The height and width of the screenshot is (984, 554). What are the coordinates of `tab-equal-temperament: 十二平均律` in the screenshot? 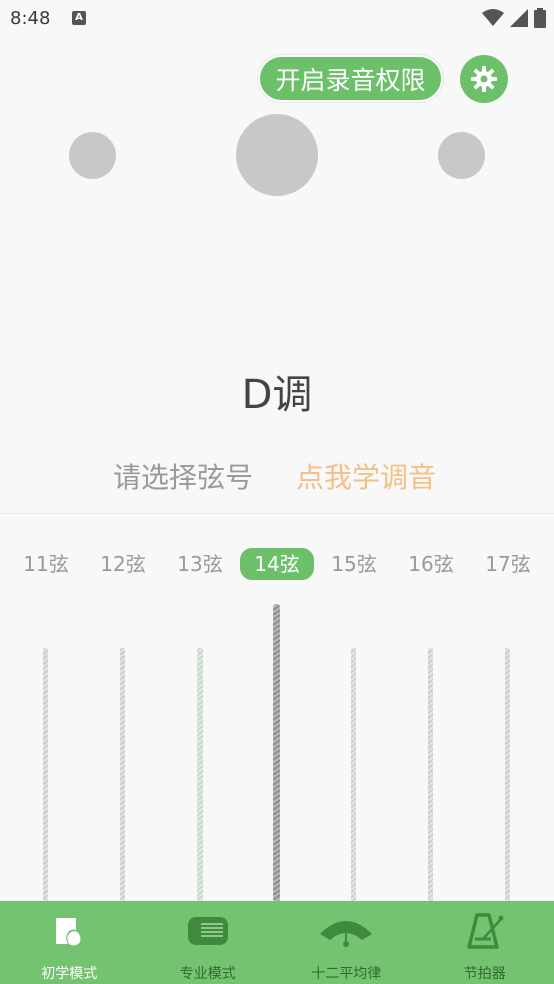 It's located at (346, 942).